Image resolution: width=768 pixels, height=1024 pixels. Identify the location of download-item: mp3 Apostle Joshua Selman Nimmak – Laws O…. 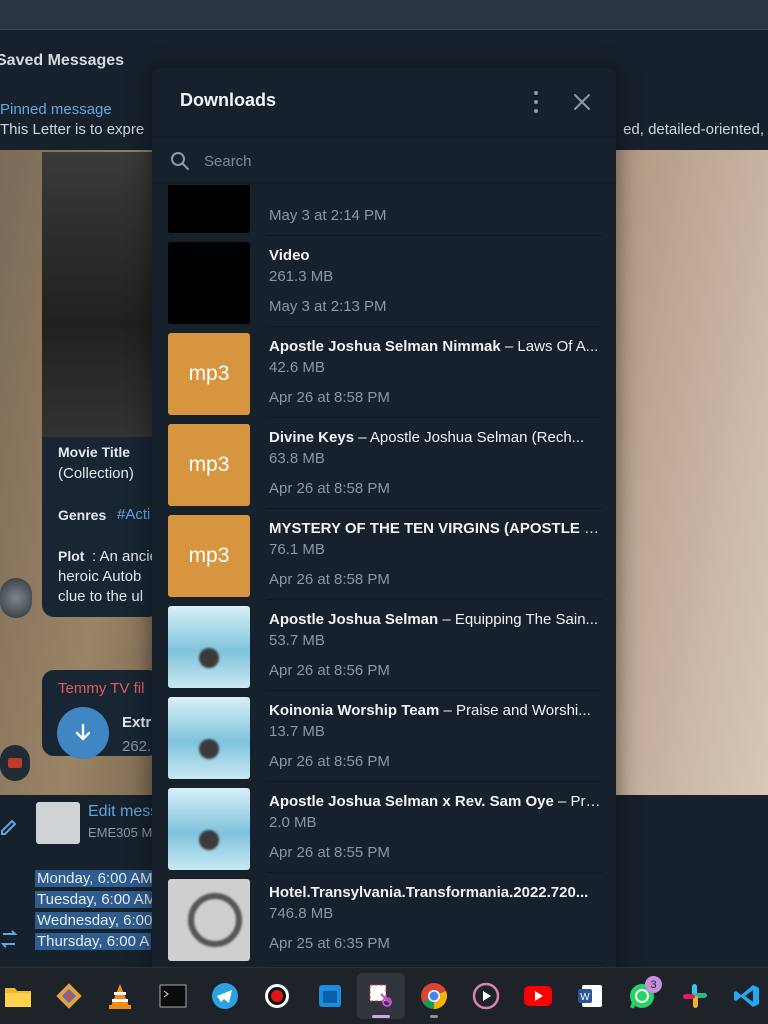
(384, 372).